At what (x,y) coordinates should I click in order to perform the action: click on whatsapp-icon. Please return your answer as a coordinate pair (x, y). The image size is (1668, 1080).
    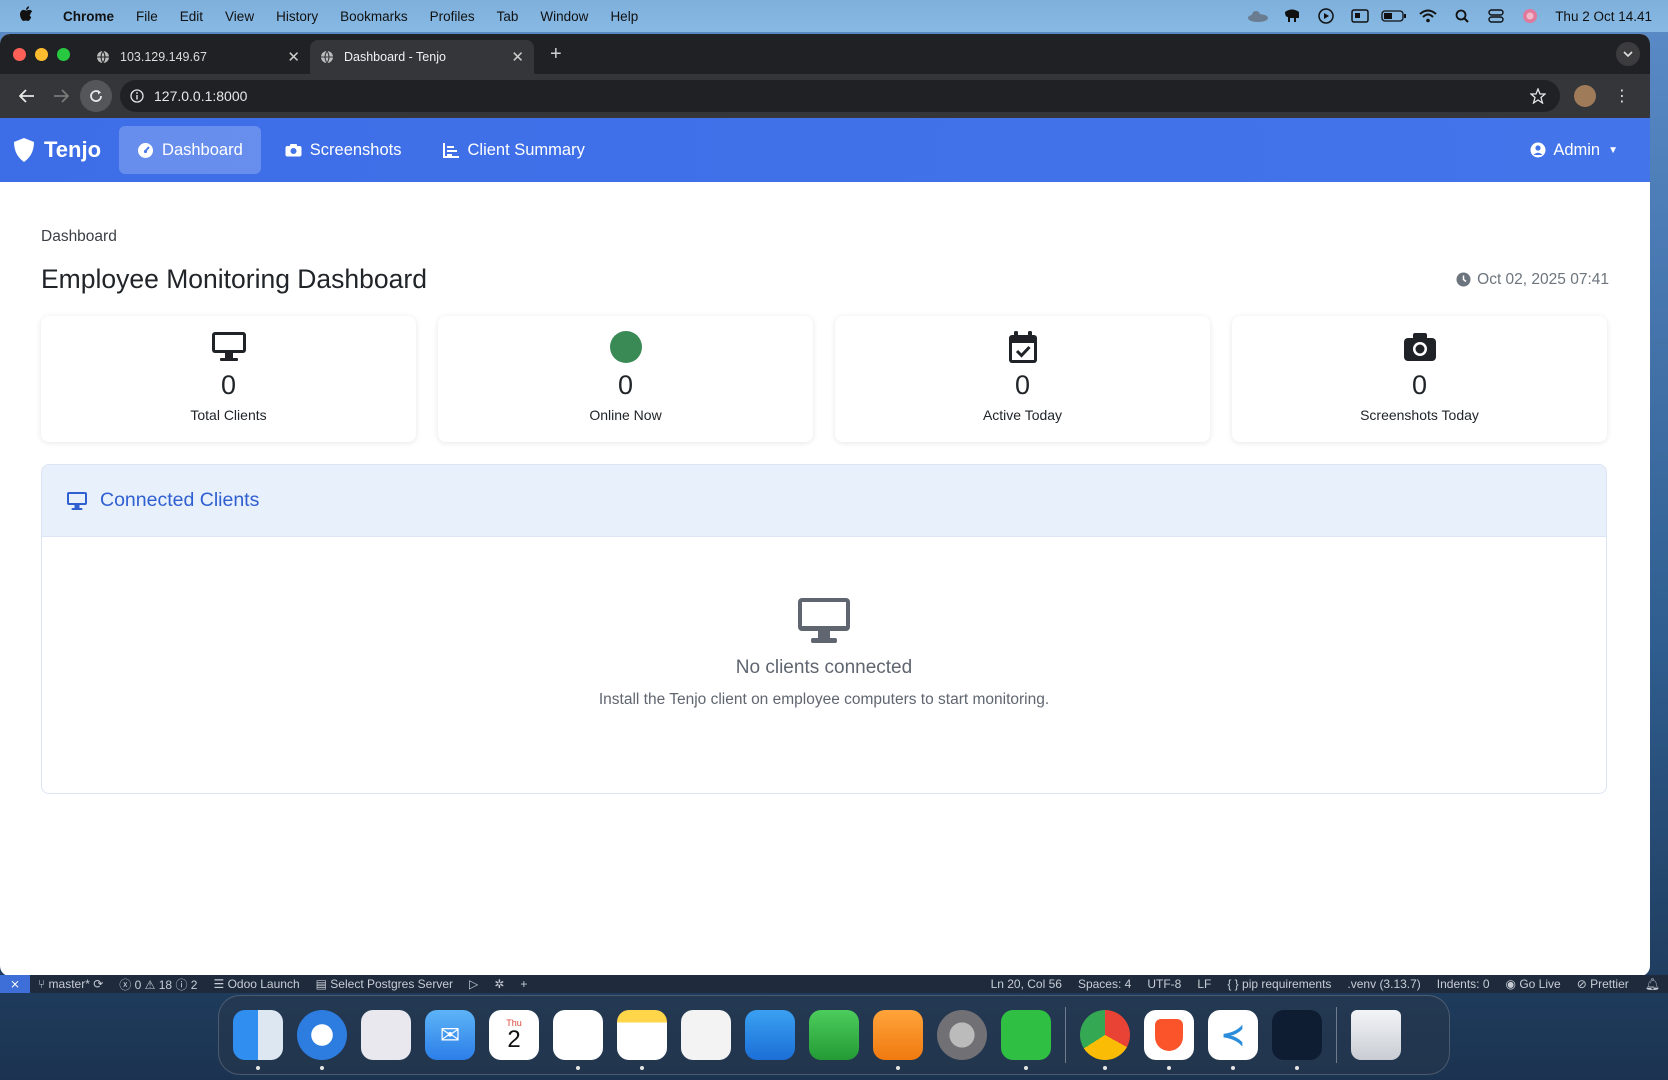
    Looking at the image, I should click on (1026, 1040).